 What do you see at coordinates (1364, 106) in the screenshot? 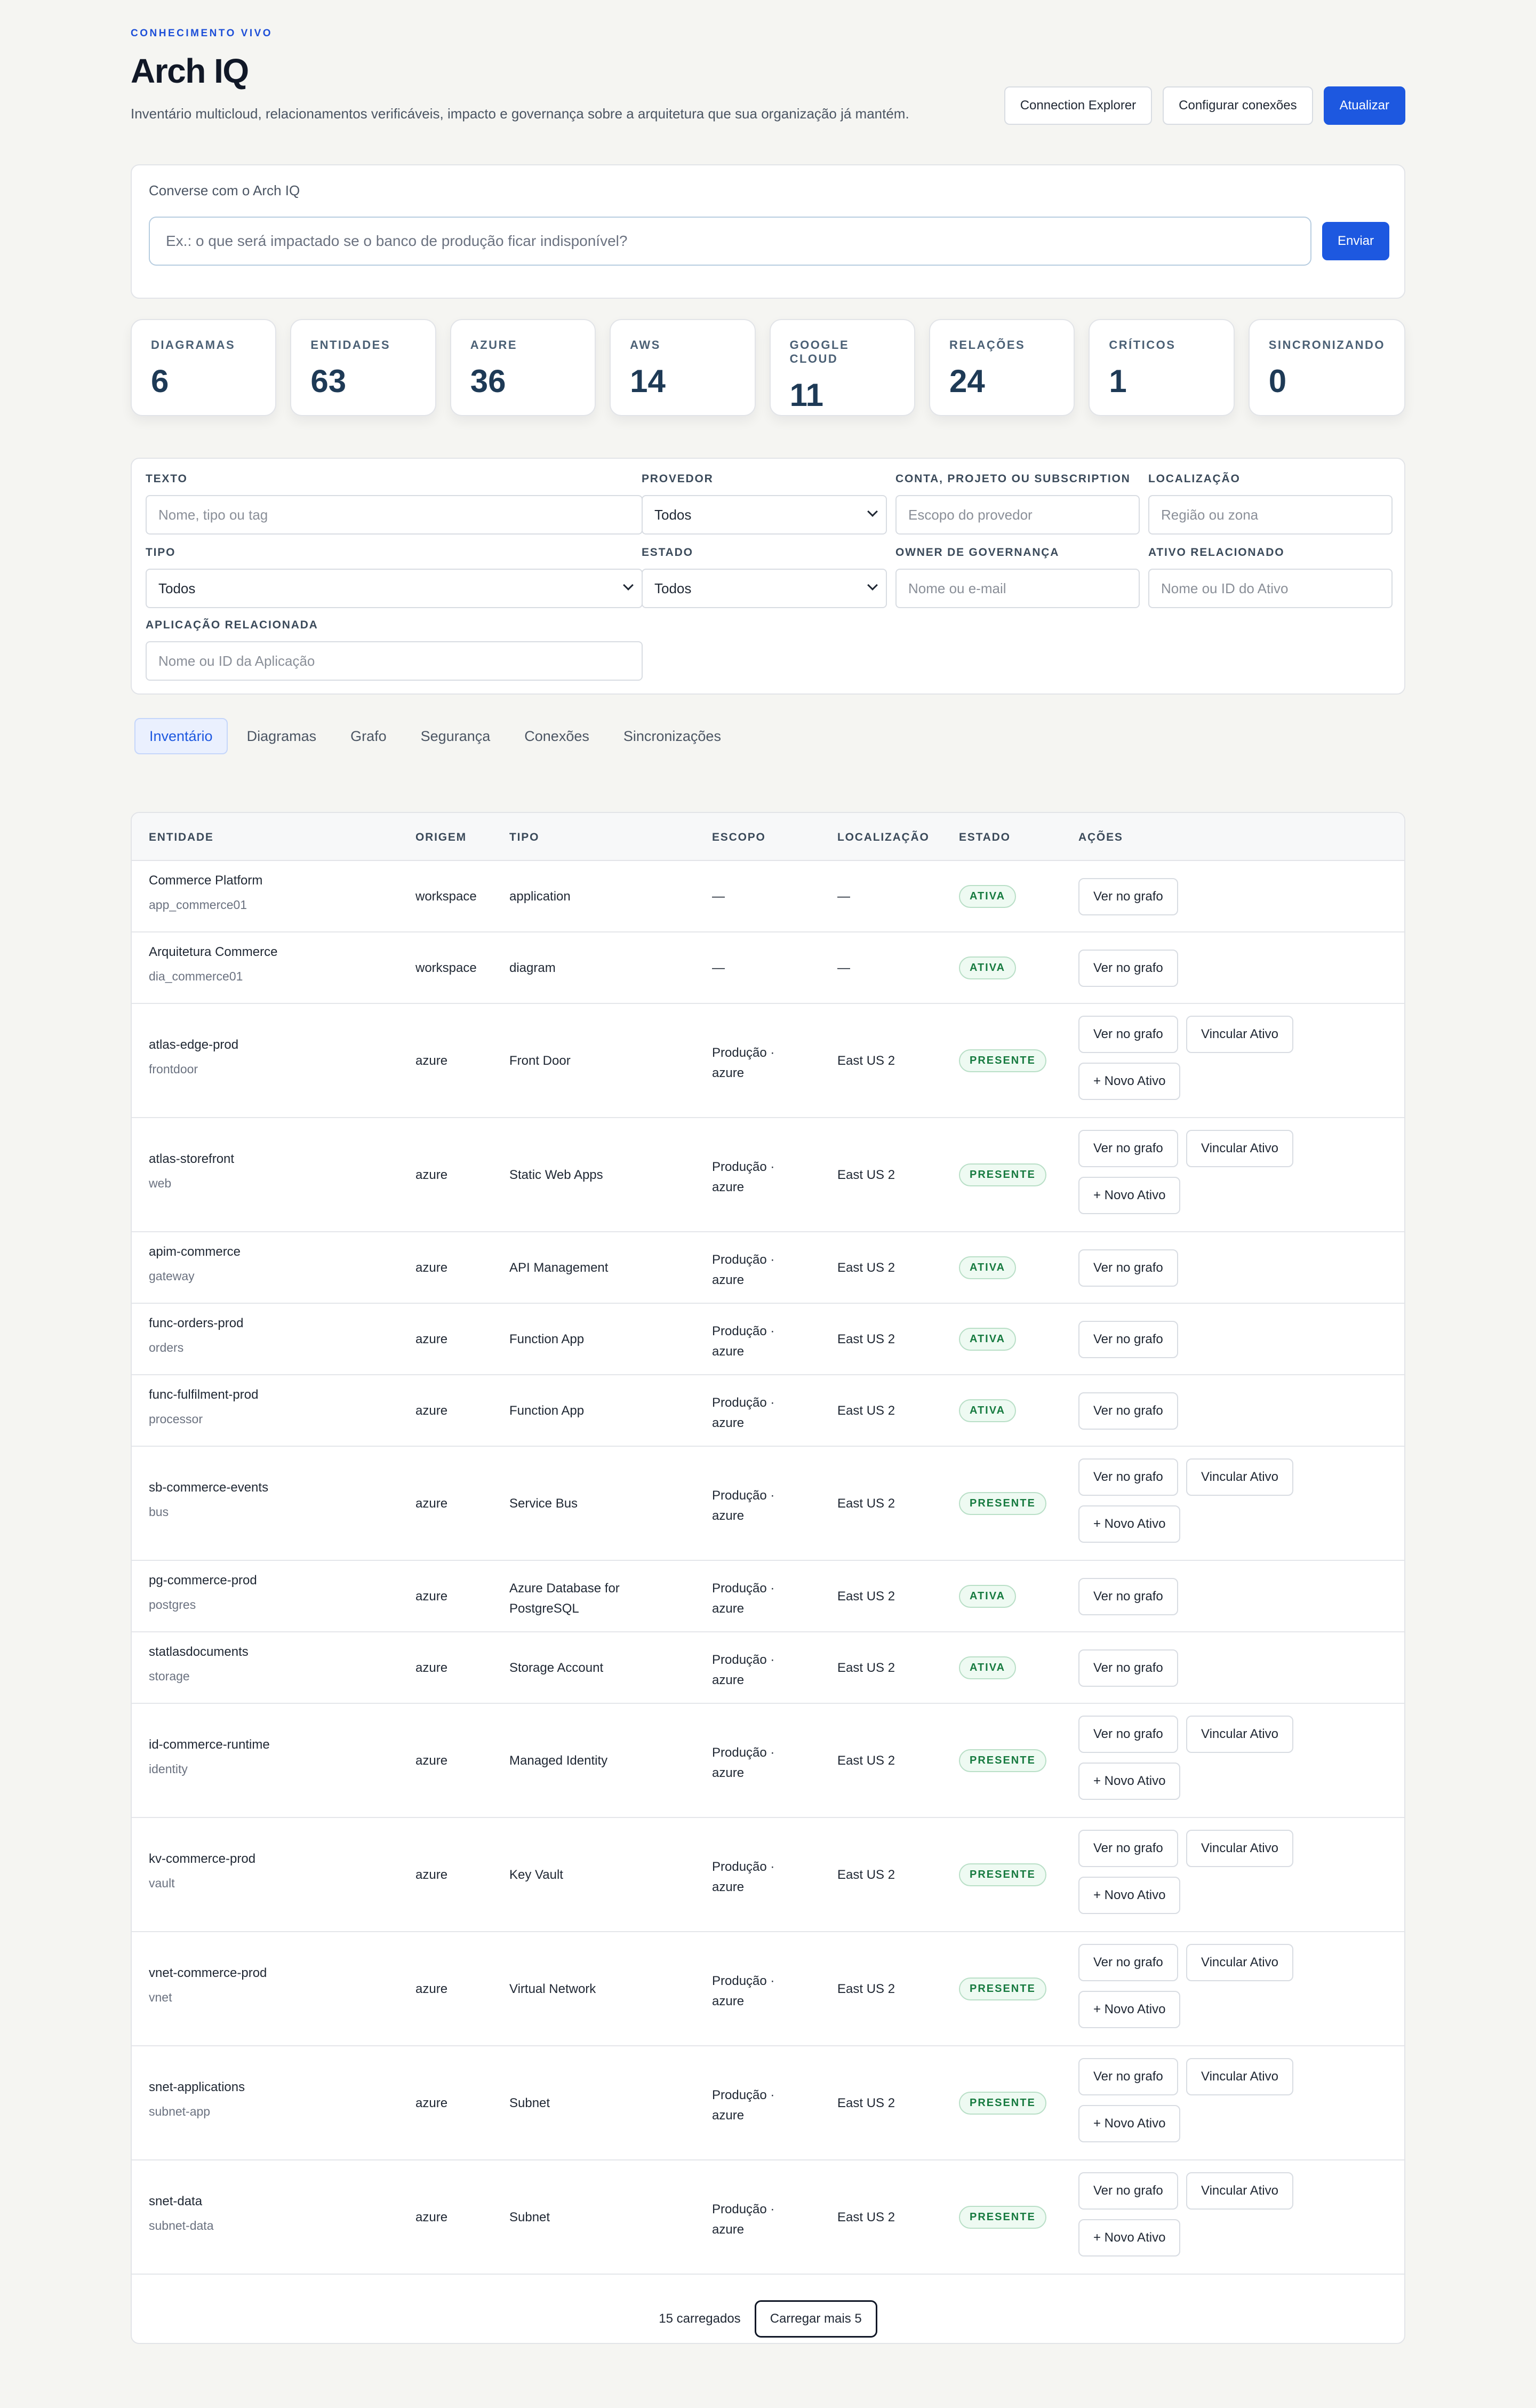
I see `refresh-button: Atualizar` at bounding box center [1364, 106].